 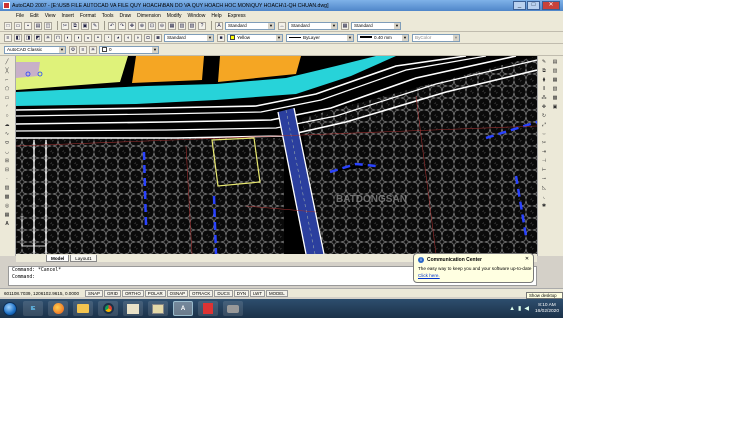 I want to click on dyn-toggle: DYN, so click(x=241, y=293).